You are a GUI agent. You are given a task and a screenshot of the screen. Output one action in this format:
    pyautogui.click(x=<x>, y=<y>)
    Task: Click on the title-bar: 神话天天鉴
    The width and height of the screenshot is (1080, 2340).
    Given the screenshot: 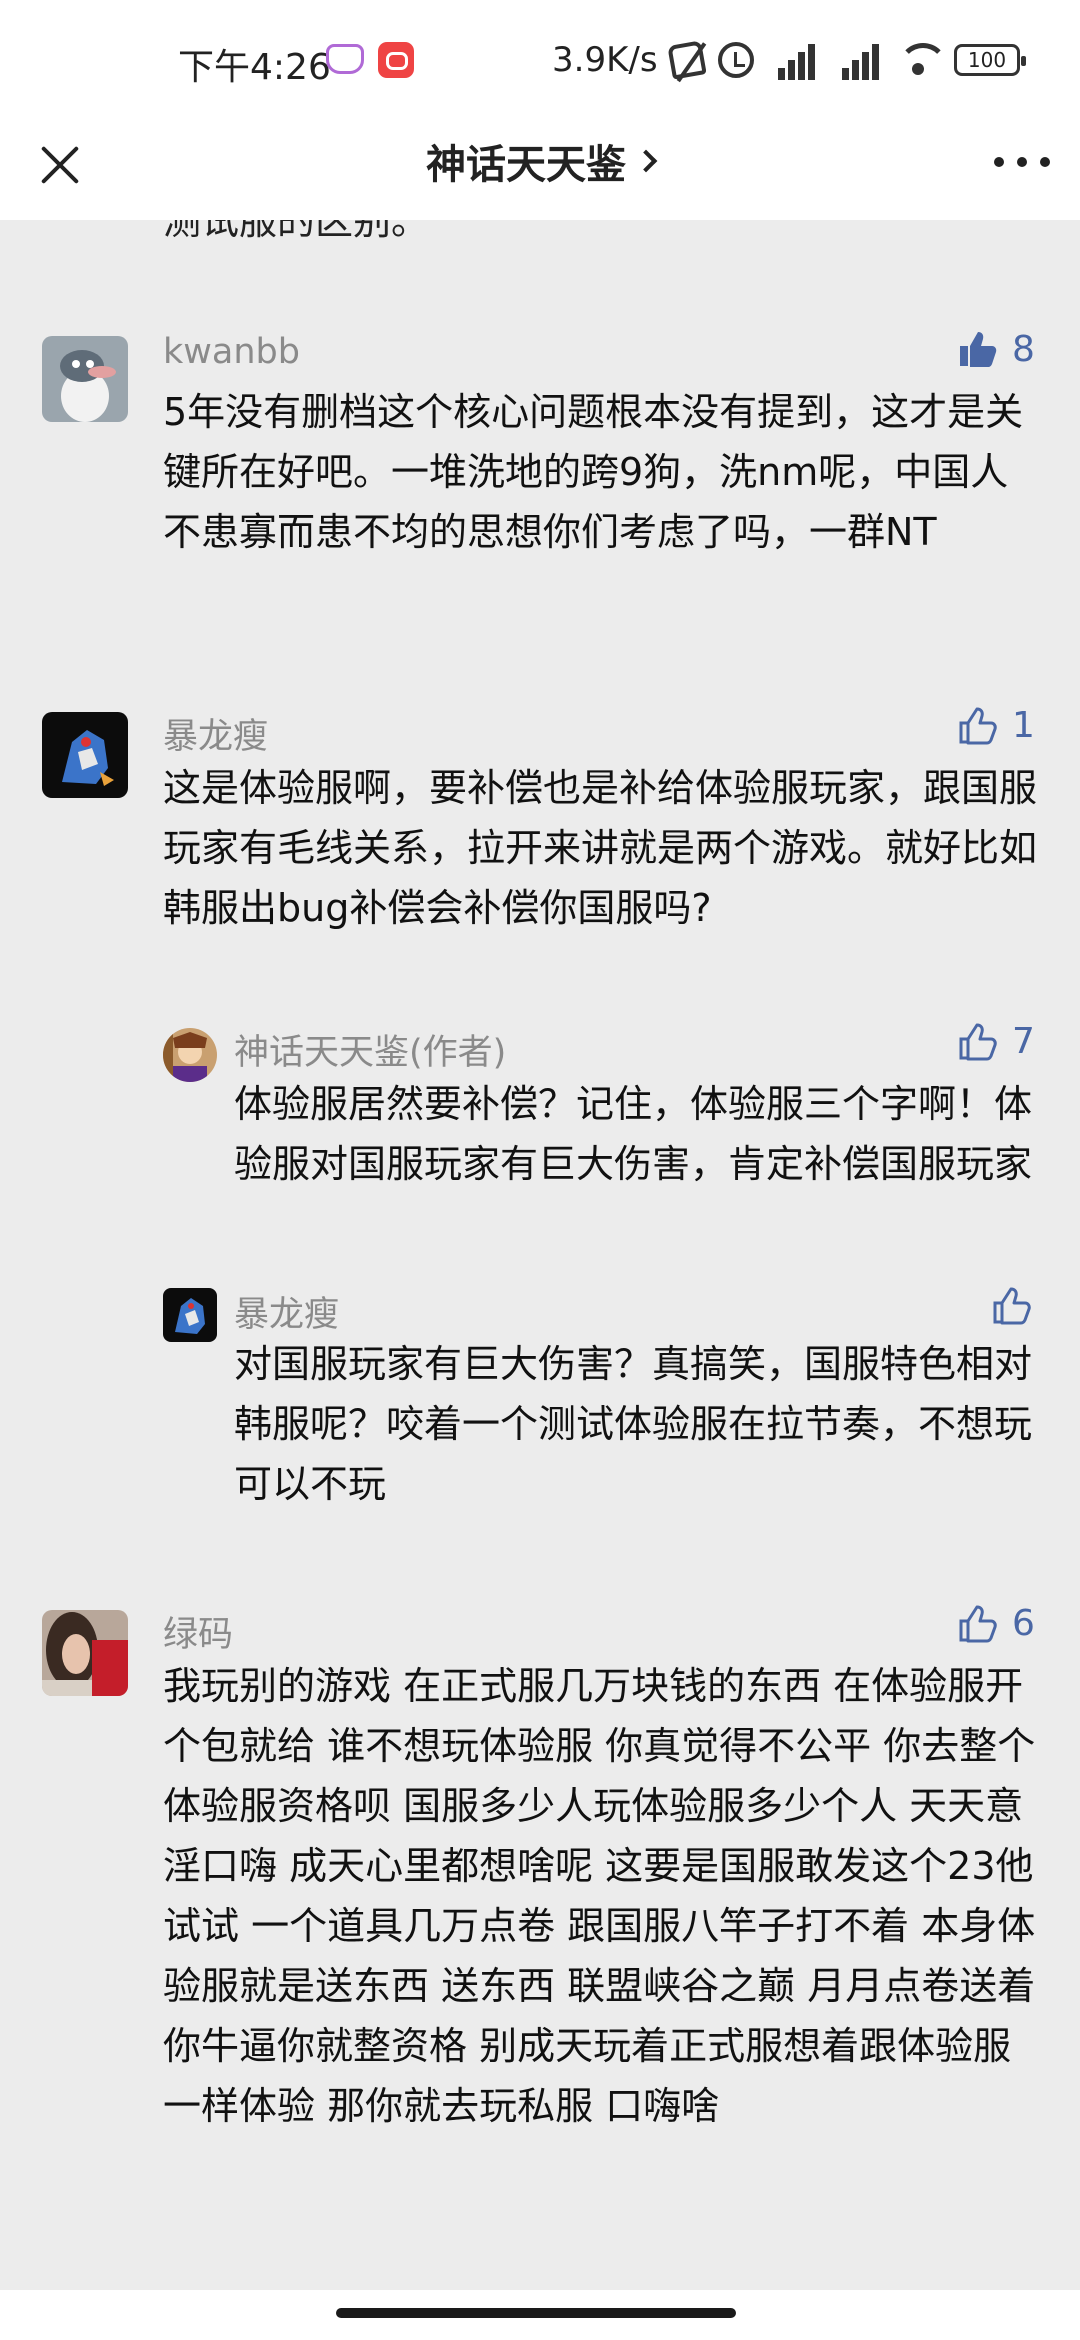 What is the action you would take?
    pyautogui.click(x=540, y=165)
    